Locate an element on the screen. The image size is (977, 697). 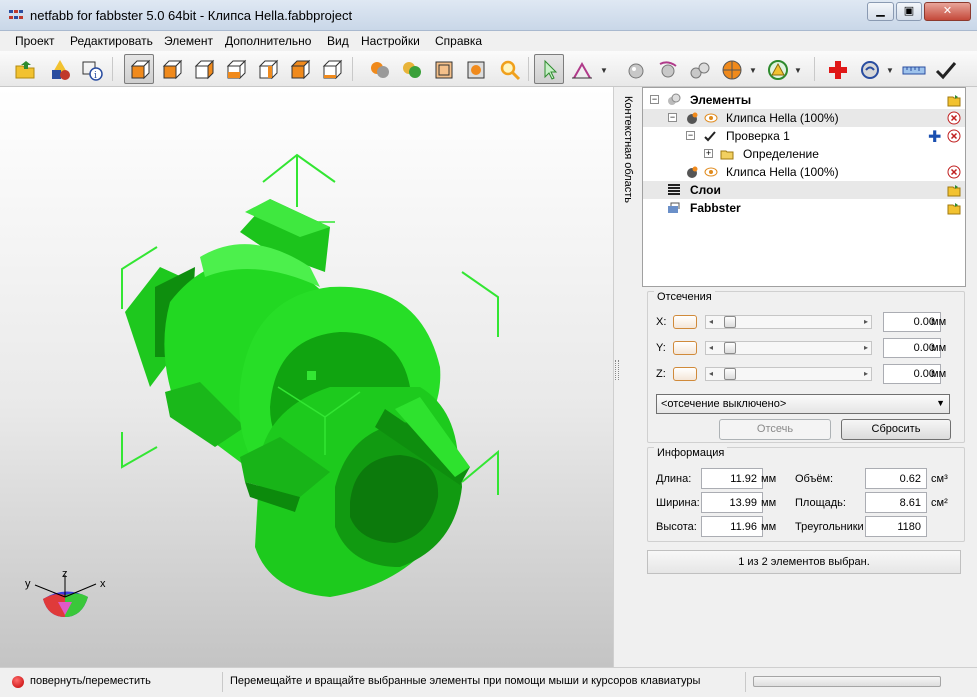
tree-label: Клипса Hella (100%) is located at coordinates (782, 172).